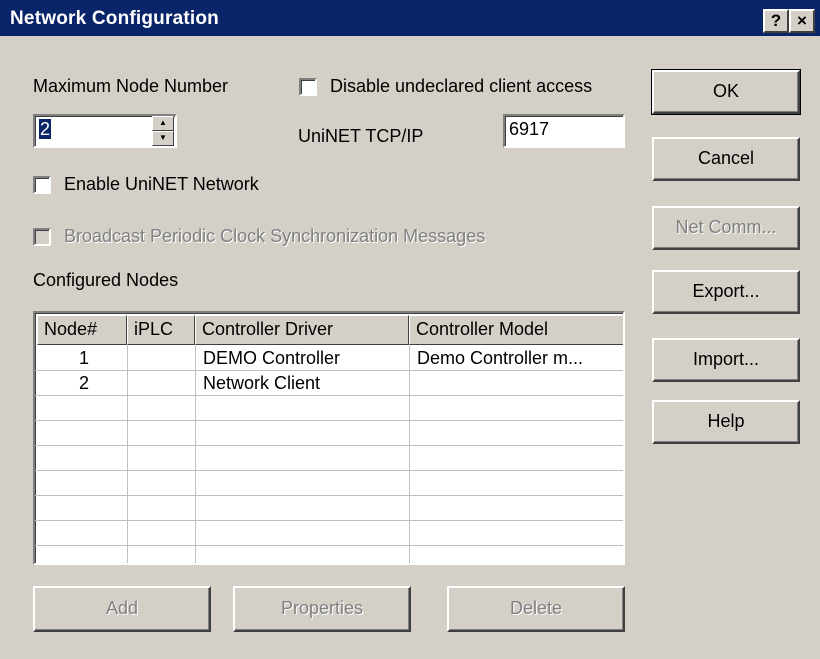 This screenshot has width=820, height=659. I want to click on max-node-value: 2, so click(45, 129).